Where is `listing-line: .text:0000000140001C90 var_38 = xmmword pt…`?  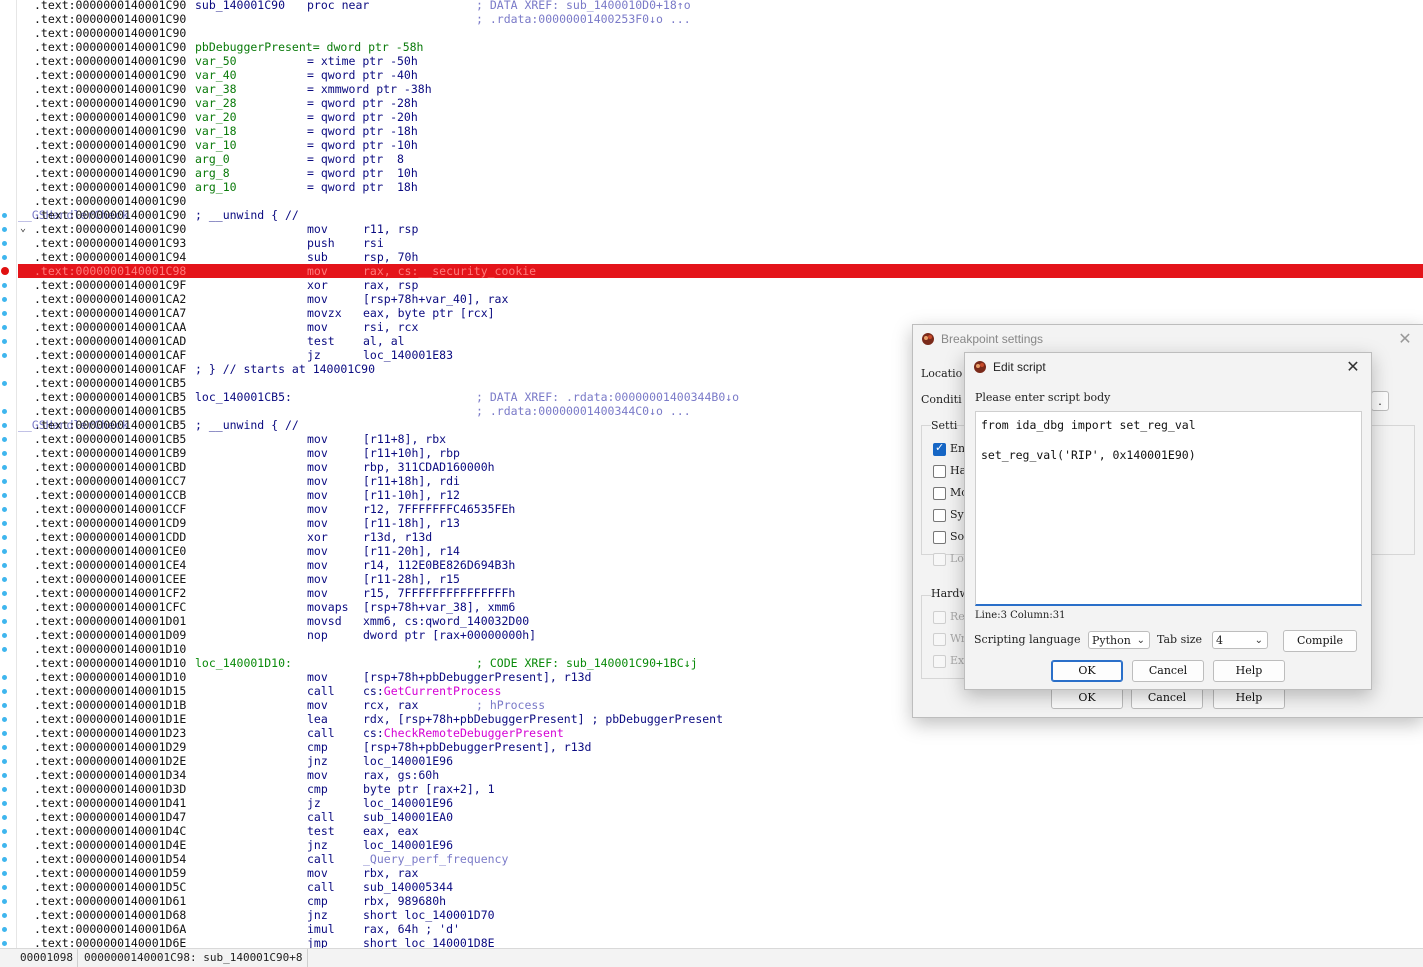 listing-line: .text:0000000140001C90 var_38 = xmmword pt… is located at coordinates (720, 89).